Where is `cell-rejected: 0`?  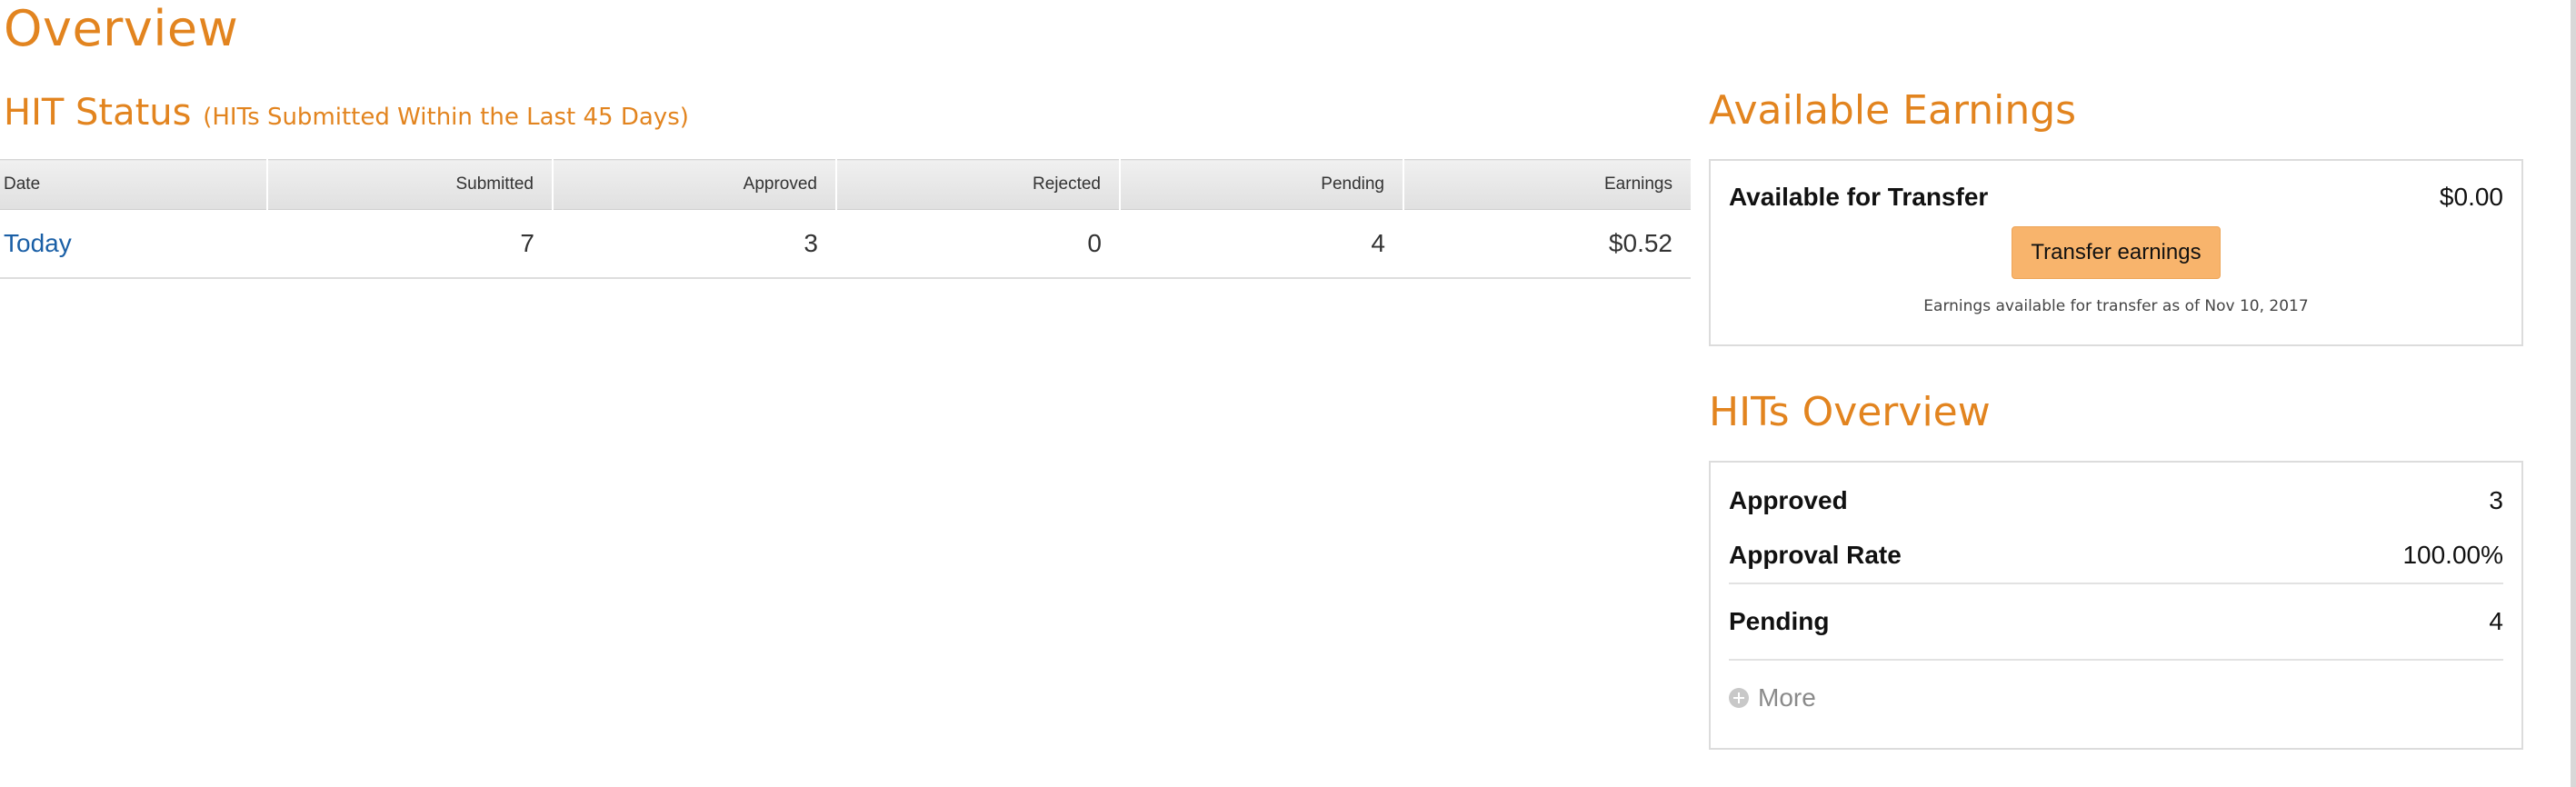
cell-rejected: 0 is located at coordinates (978, 244).